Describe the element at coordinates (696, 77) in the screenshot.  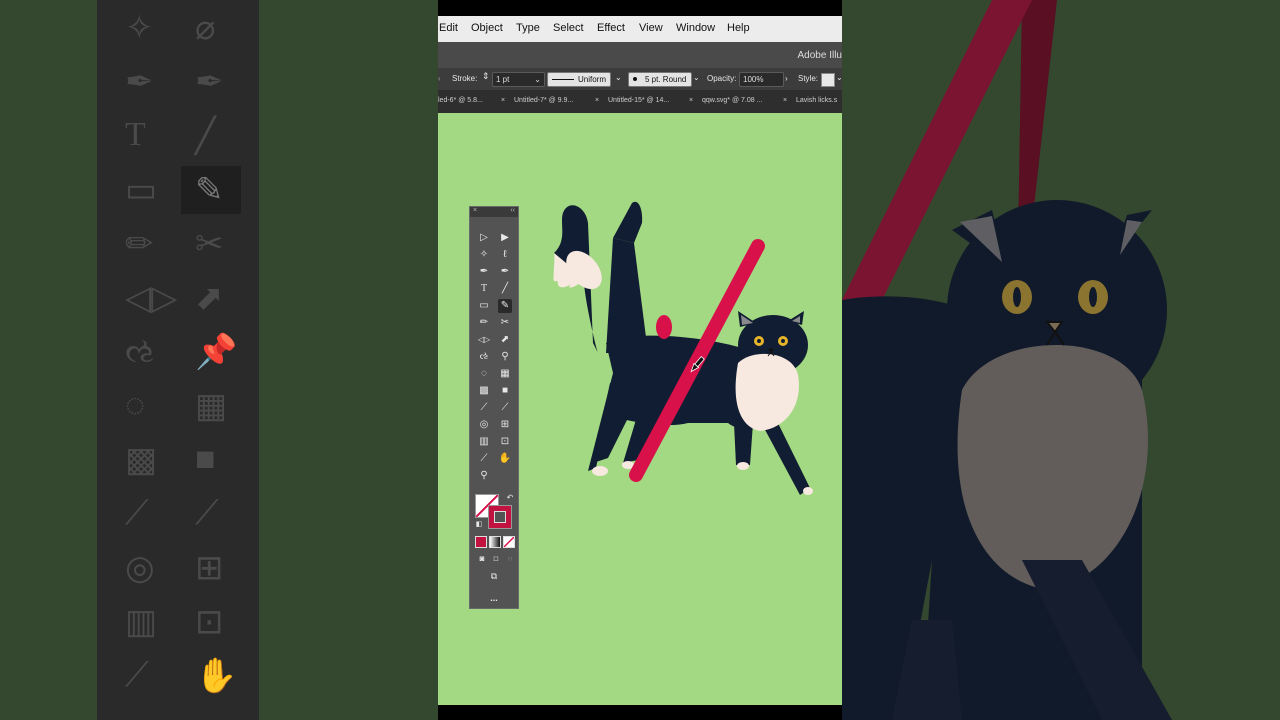
I see `brush-chevron-icon: ⌄` at that location.